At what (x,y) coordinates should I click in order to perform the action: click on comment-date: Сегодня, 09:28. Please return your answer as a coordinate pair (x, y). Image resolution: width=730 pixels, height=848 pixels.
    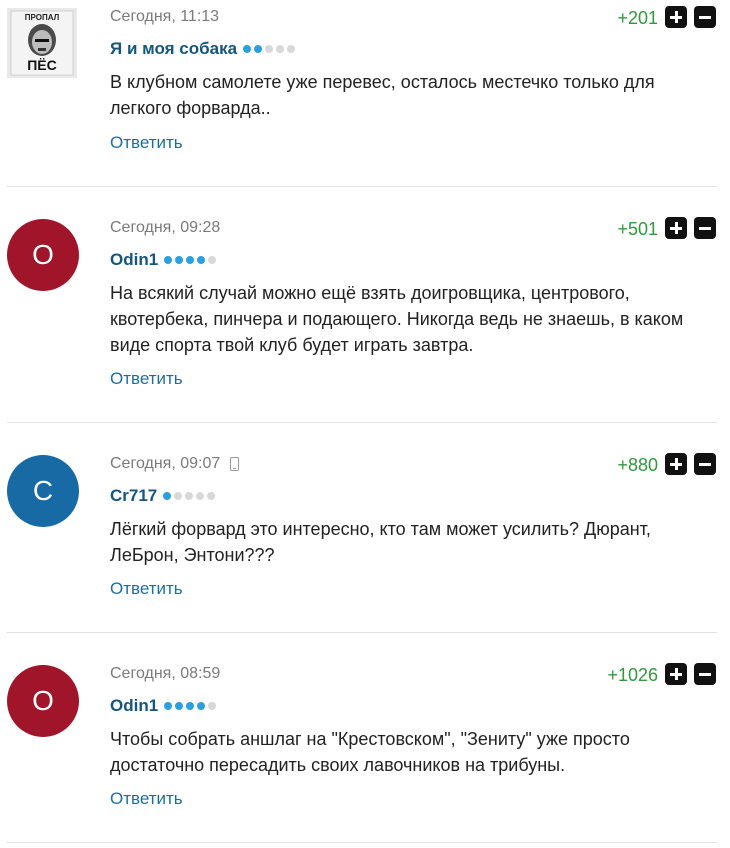
    Looking at the image, I should click on (165, 227).